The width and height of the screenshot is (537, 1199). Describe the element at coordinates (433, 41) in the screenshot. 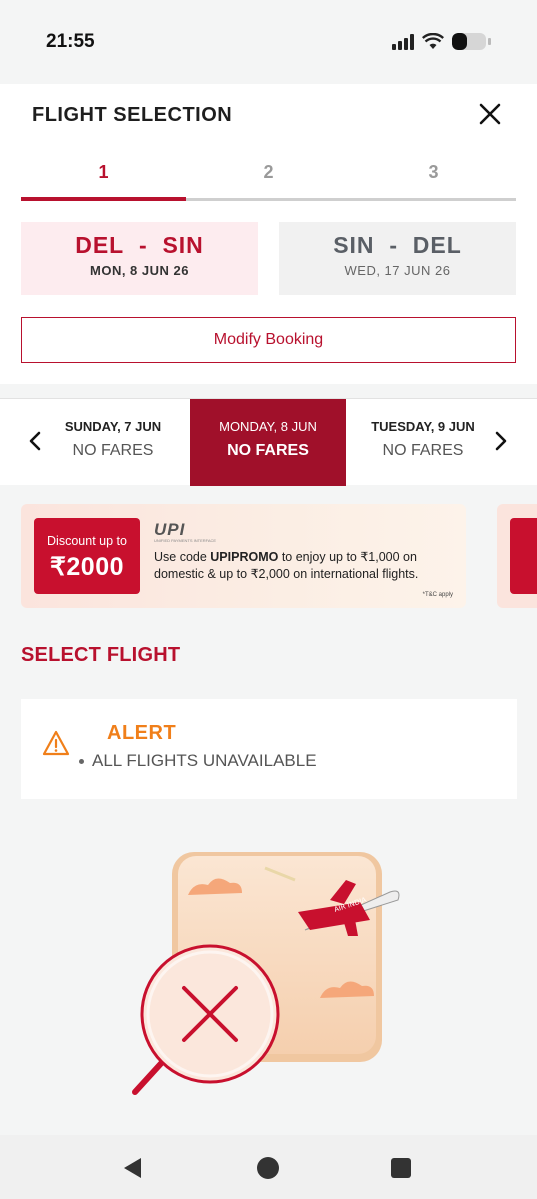

I see `wifi-icon` at that location.